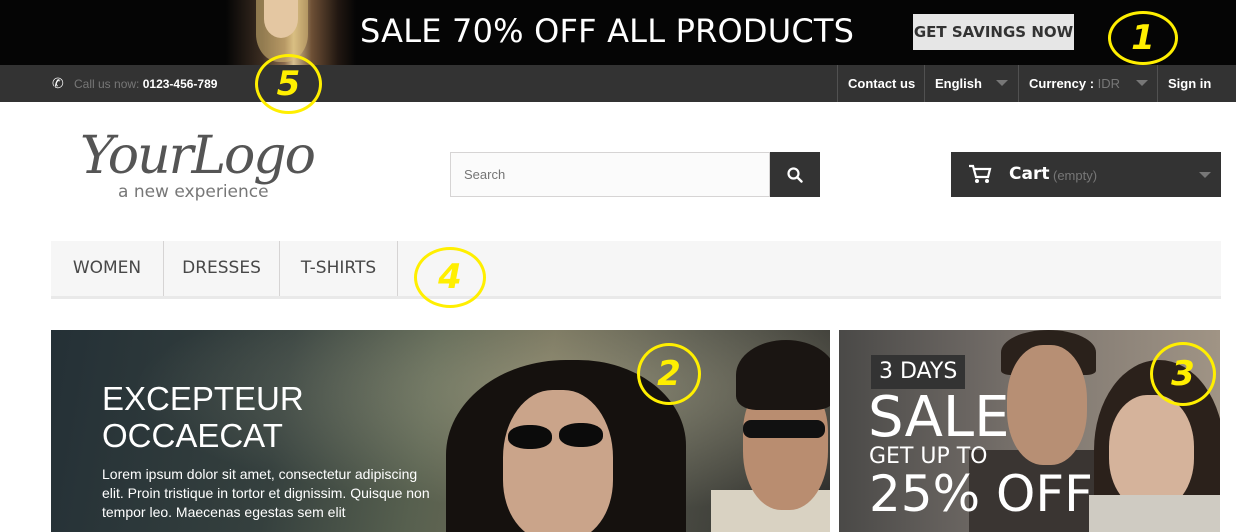 Image resolution: width=1236 pixels, height=532 pixels. Describe the element at coordinates (1075, 175) in the screenshot. I see `cart-status: (empty)` at that location.